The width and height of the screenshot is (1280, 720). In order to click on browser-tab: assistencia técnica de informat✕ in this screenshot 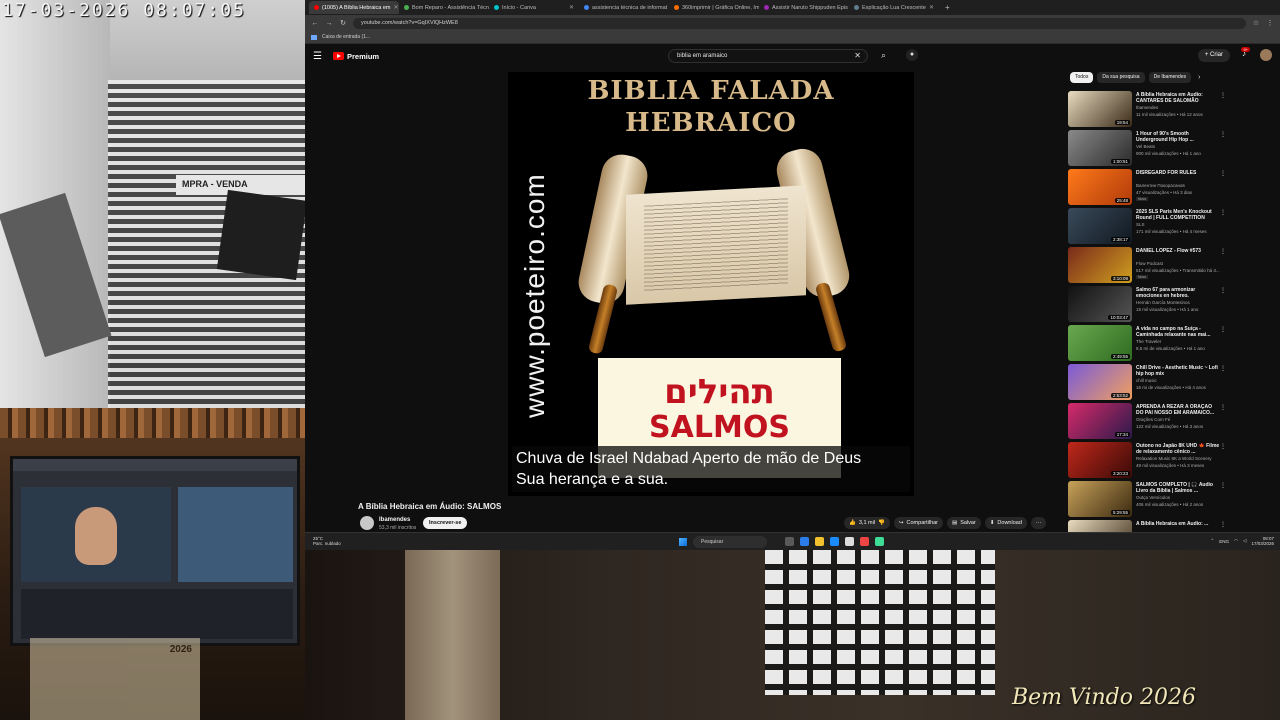, I will do `click(624, 7)`.